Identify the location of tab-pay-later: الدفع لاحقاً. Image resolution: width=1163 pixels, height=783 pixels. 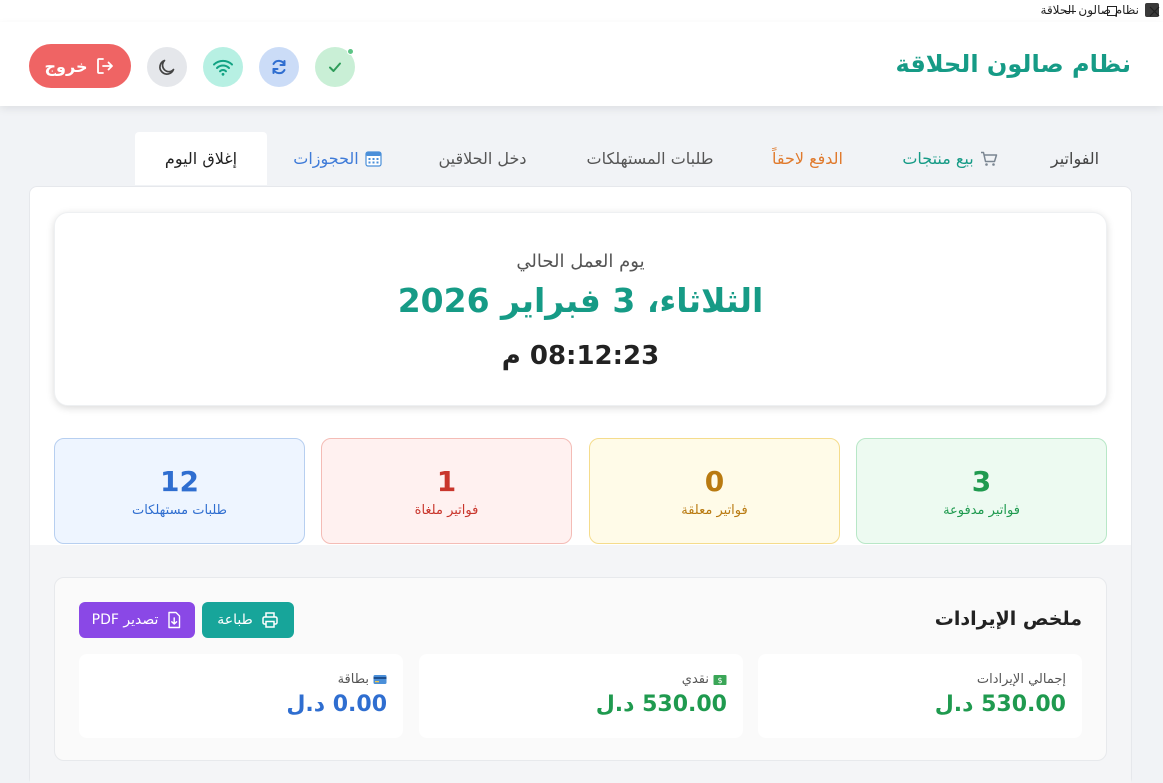
(807, 158).